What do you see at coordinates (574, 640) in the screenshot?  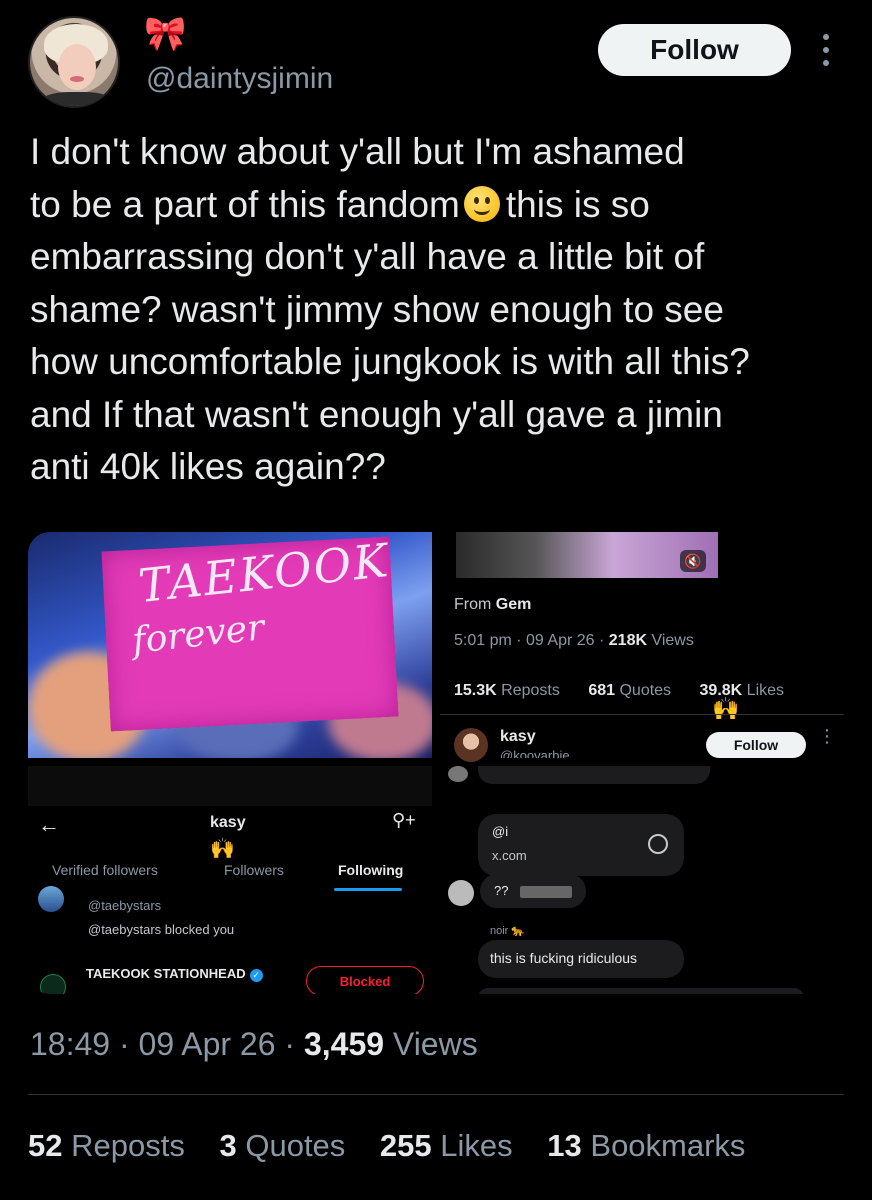 I see `quote-timestamp: 5:01 pm · 09 Apr 26 · 218K Views` at bounding box center [574, 640].